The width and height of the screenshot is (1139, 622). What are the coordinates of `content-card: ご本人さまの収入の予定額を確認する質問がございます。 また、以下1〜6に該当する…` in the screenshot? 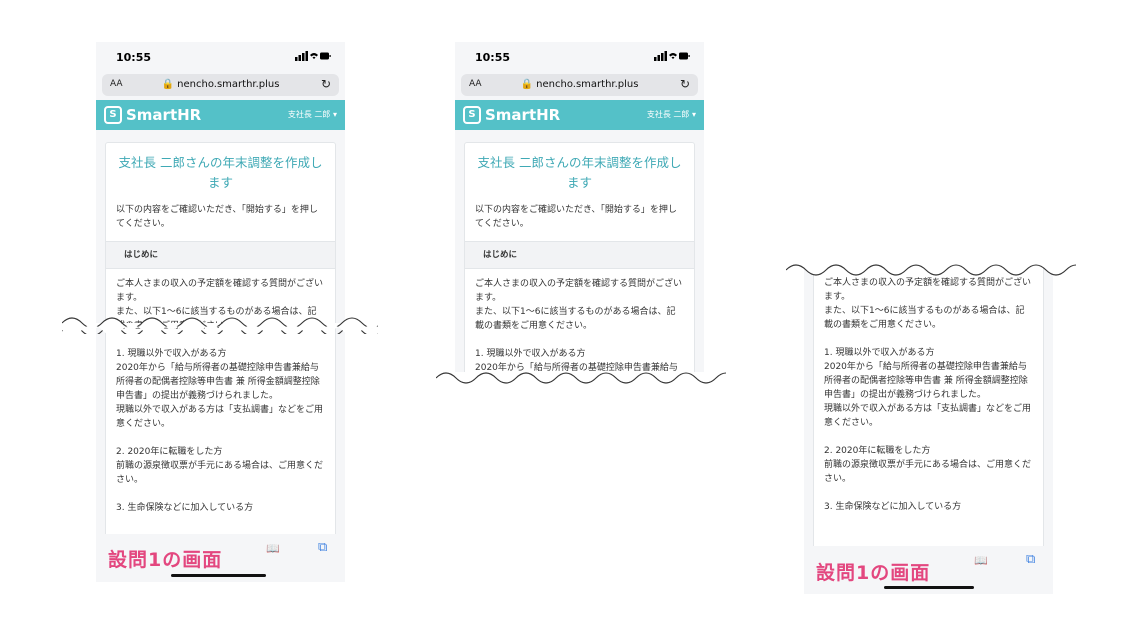 It's located at (928, 406).